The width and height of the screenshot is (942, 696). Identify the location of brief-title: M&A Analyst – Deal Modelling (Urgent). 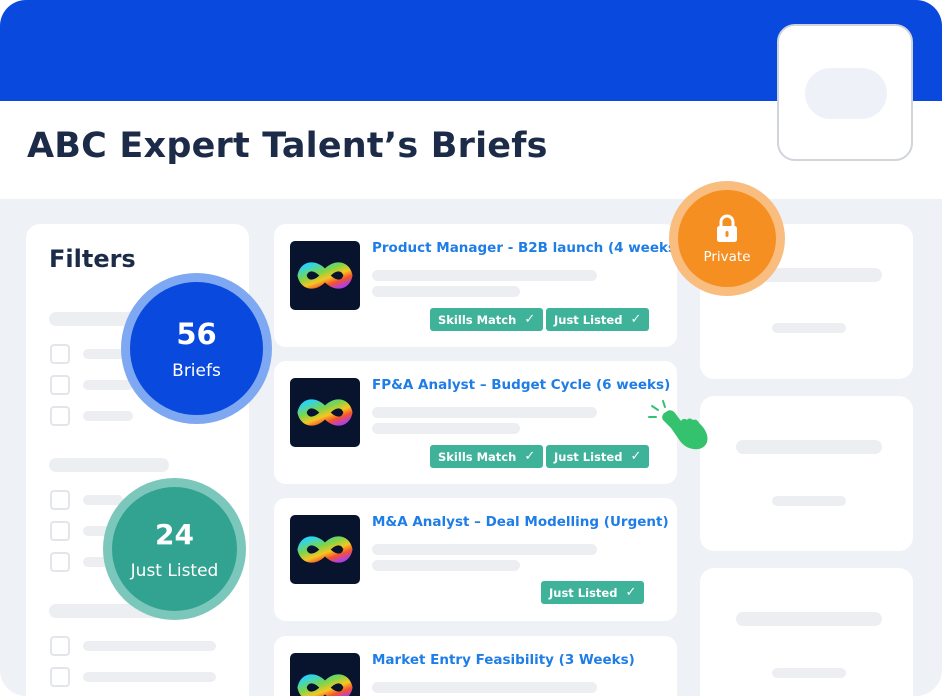
(520, 522).